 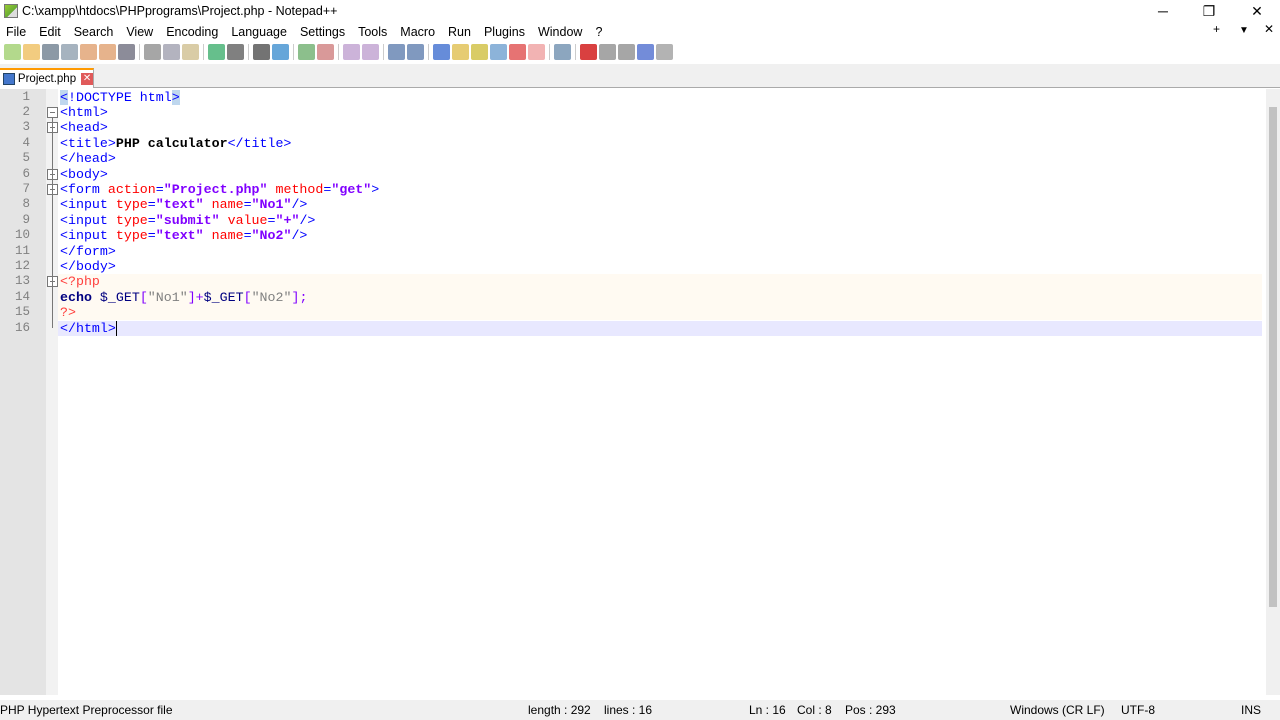 I want to click on zoom-in-icon, so click(x=306, y=52).